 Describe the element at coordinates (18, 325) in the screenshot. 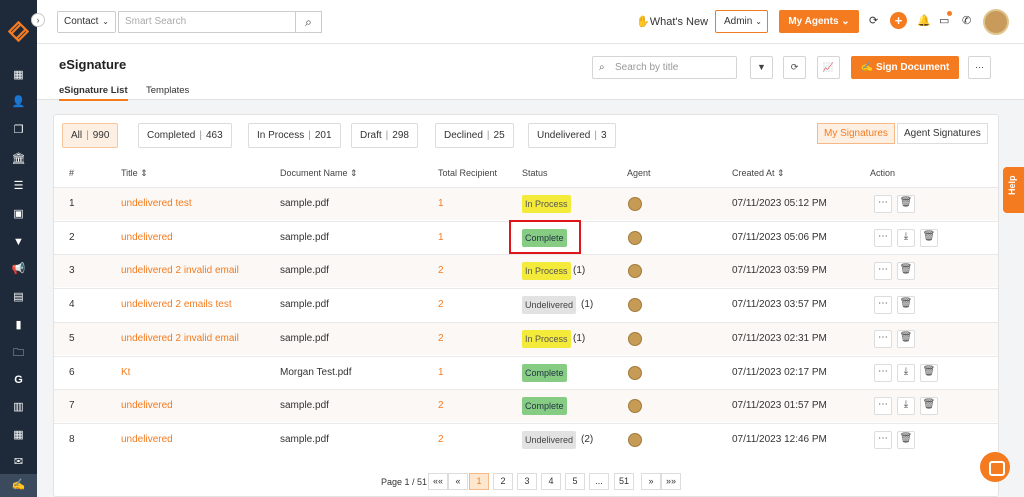

I see `reports-icon: ▮` at that location.